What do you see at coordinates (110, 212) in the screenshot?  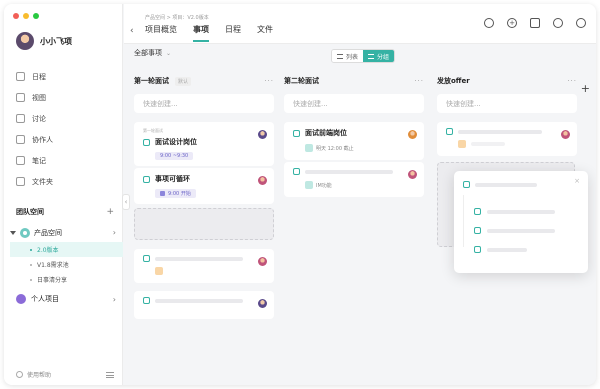 I see `add-space-icon: +` at bounding box center [110, 212].